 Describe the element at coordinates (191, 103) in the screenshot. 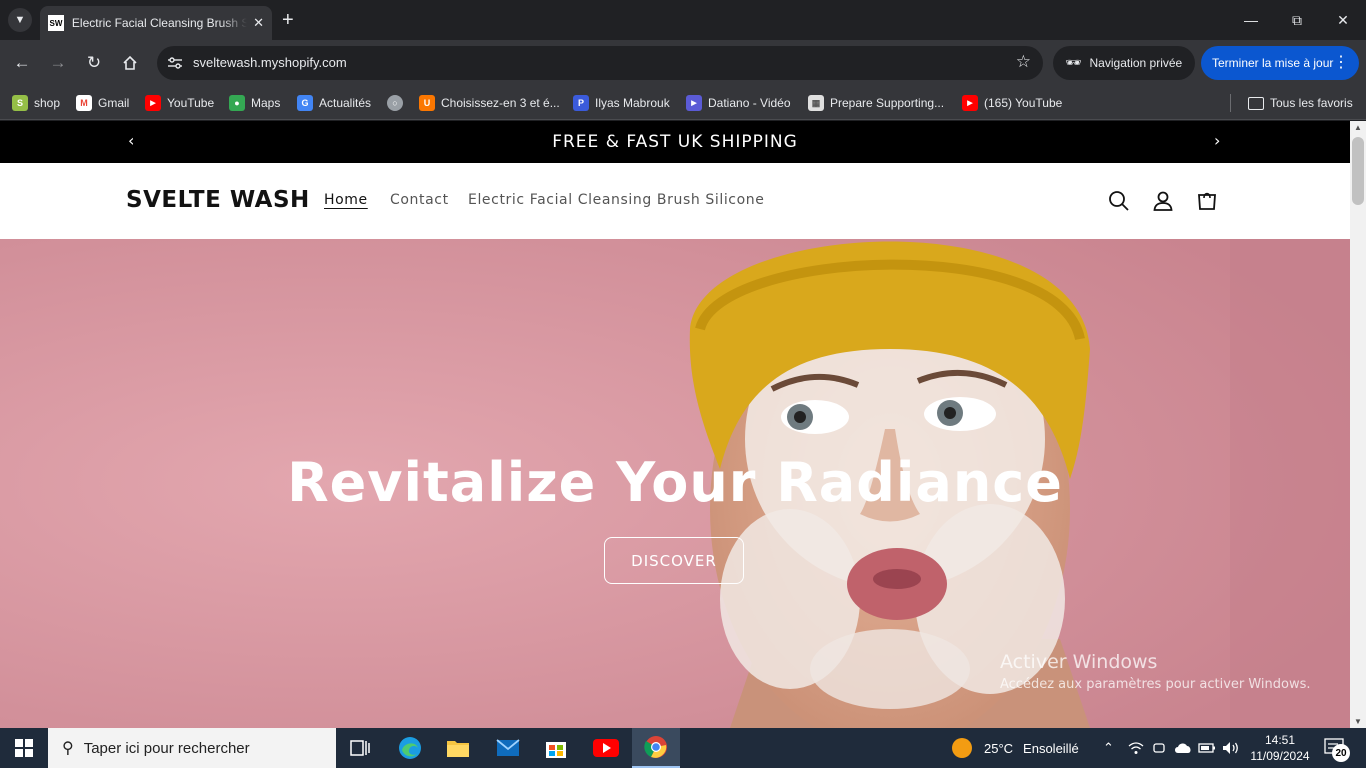

I see `bookmark-label: YouTube` at that location.